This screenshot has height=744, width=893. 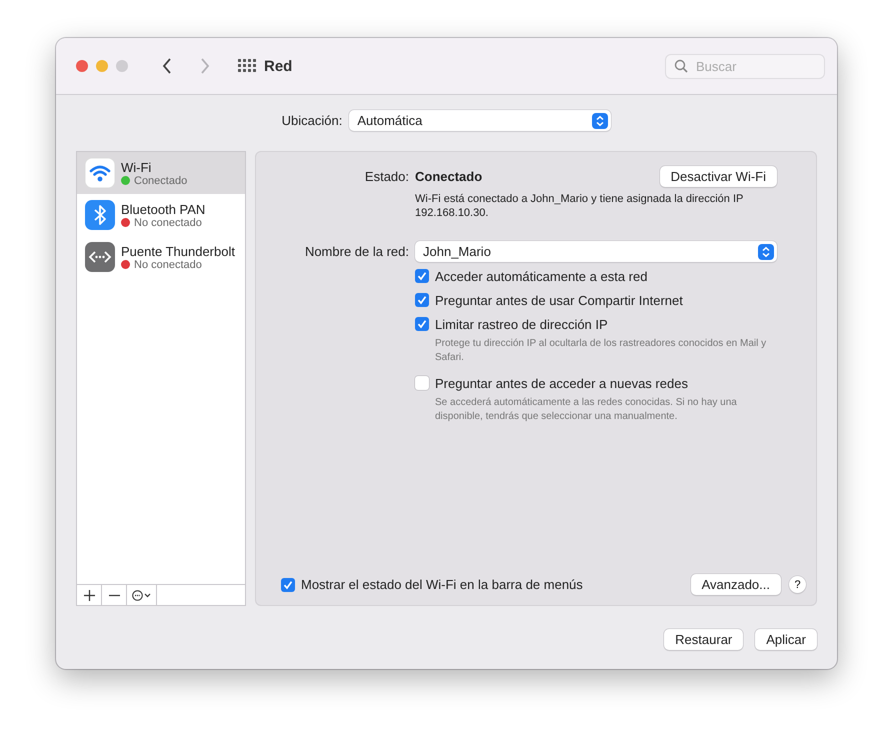 What do you see at coordinates (89, 595) in the screenshot?
I see `add-icon` at bounding box center [89, 595].